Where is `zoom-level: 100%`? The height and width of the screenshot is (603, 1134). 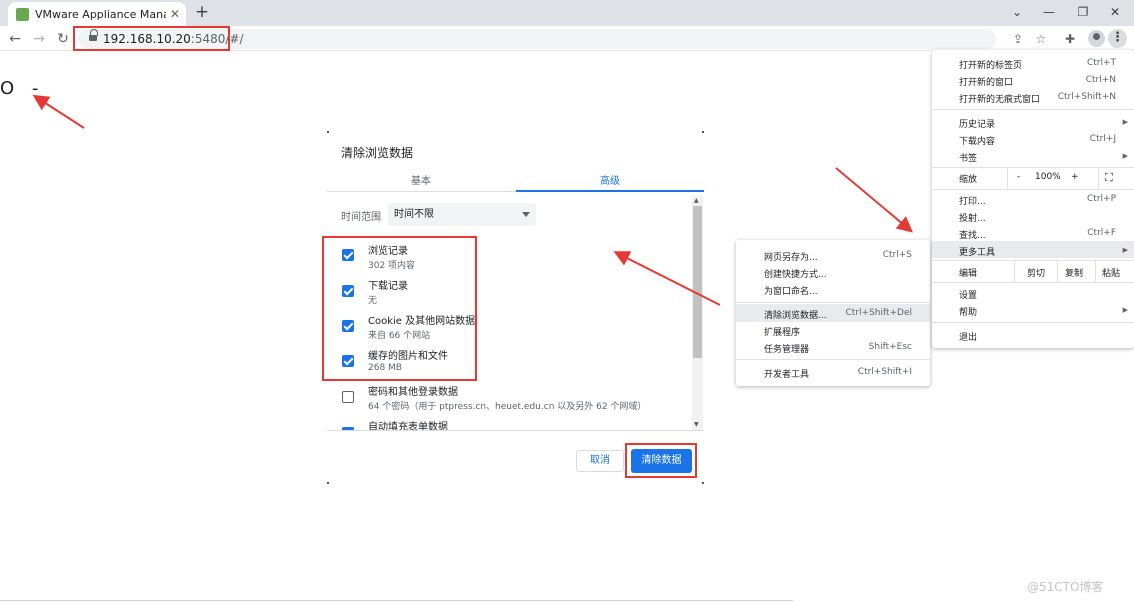 zoom-level: 100% is located at coordinates (1048, 177).